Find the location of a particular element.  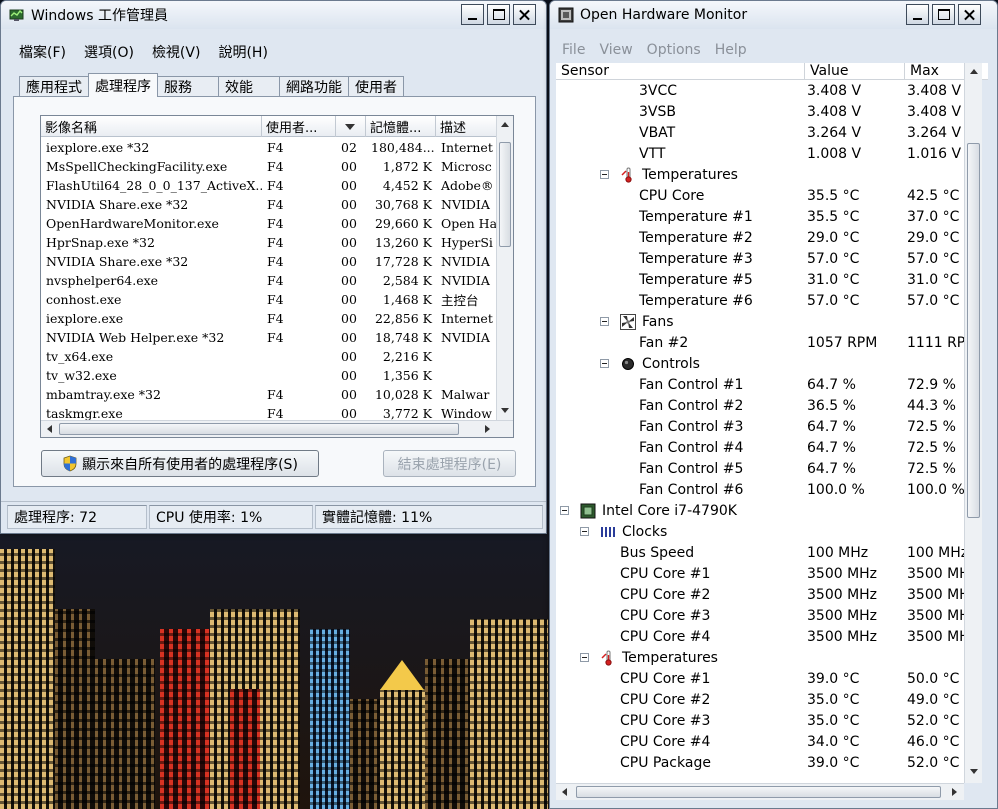

table-row: iexplore.exe *32 F4 02 180,484... Internet is located at coordinates (269, 147).